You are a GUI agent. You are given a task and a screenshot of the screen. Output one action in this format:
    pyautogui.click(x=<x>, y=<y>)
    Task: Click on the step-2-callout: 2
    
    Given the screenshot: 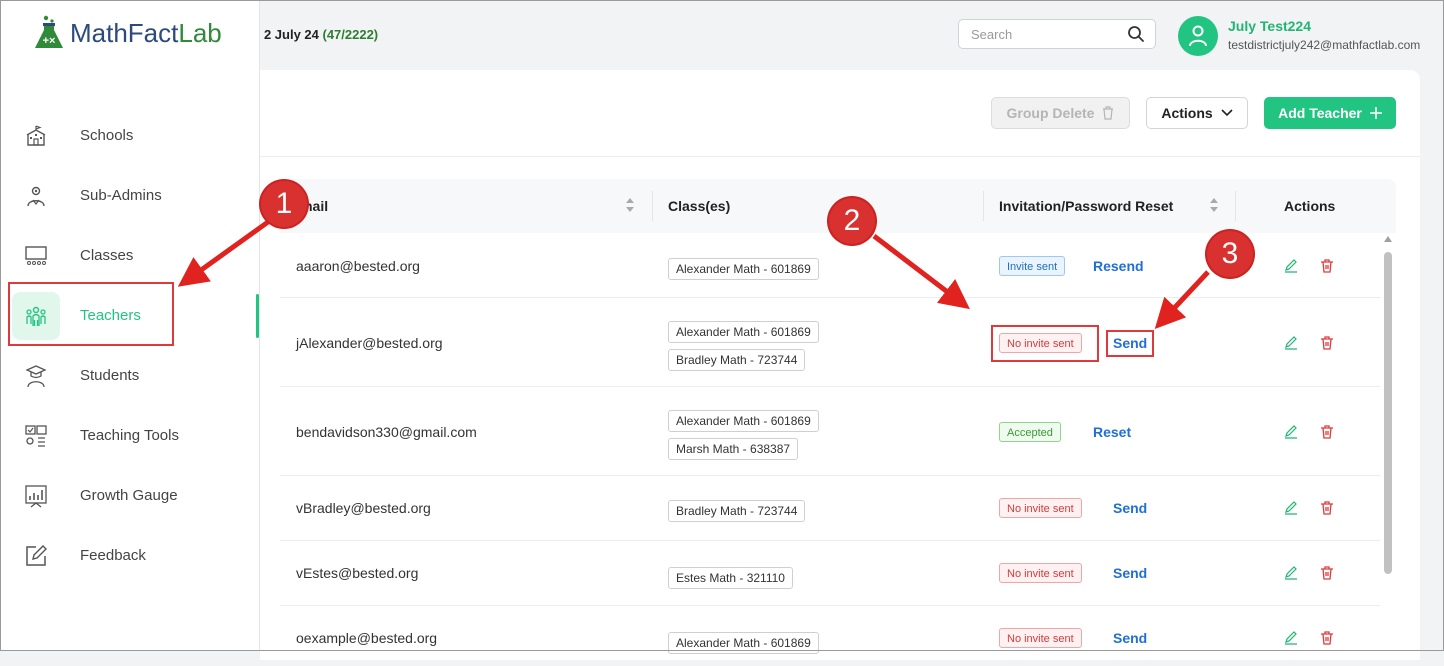 What is the action you would take?
    pyautogui.click(x=852, y=221)
    